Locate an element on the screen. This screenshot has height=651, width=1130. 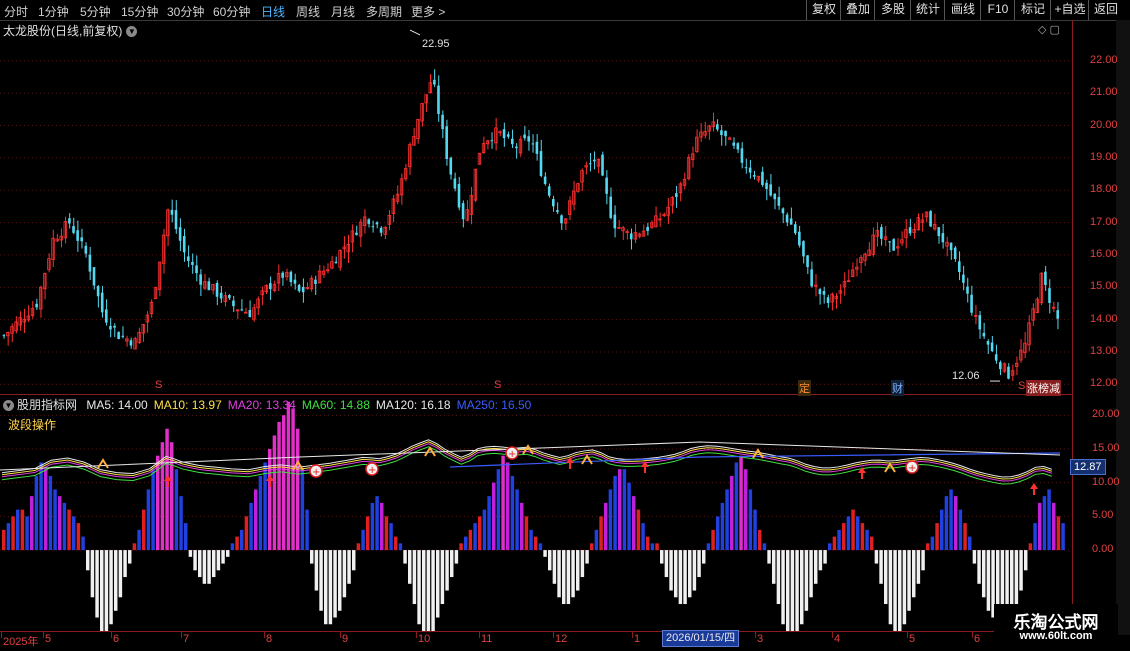
side-panel-strip is located at coordinates (1123, 327).